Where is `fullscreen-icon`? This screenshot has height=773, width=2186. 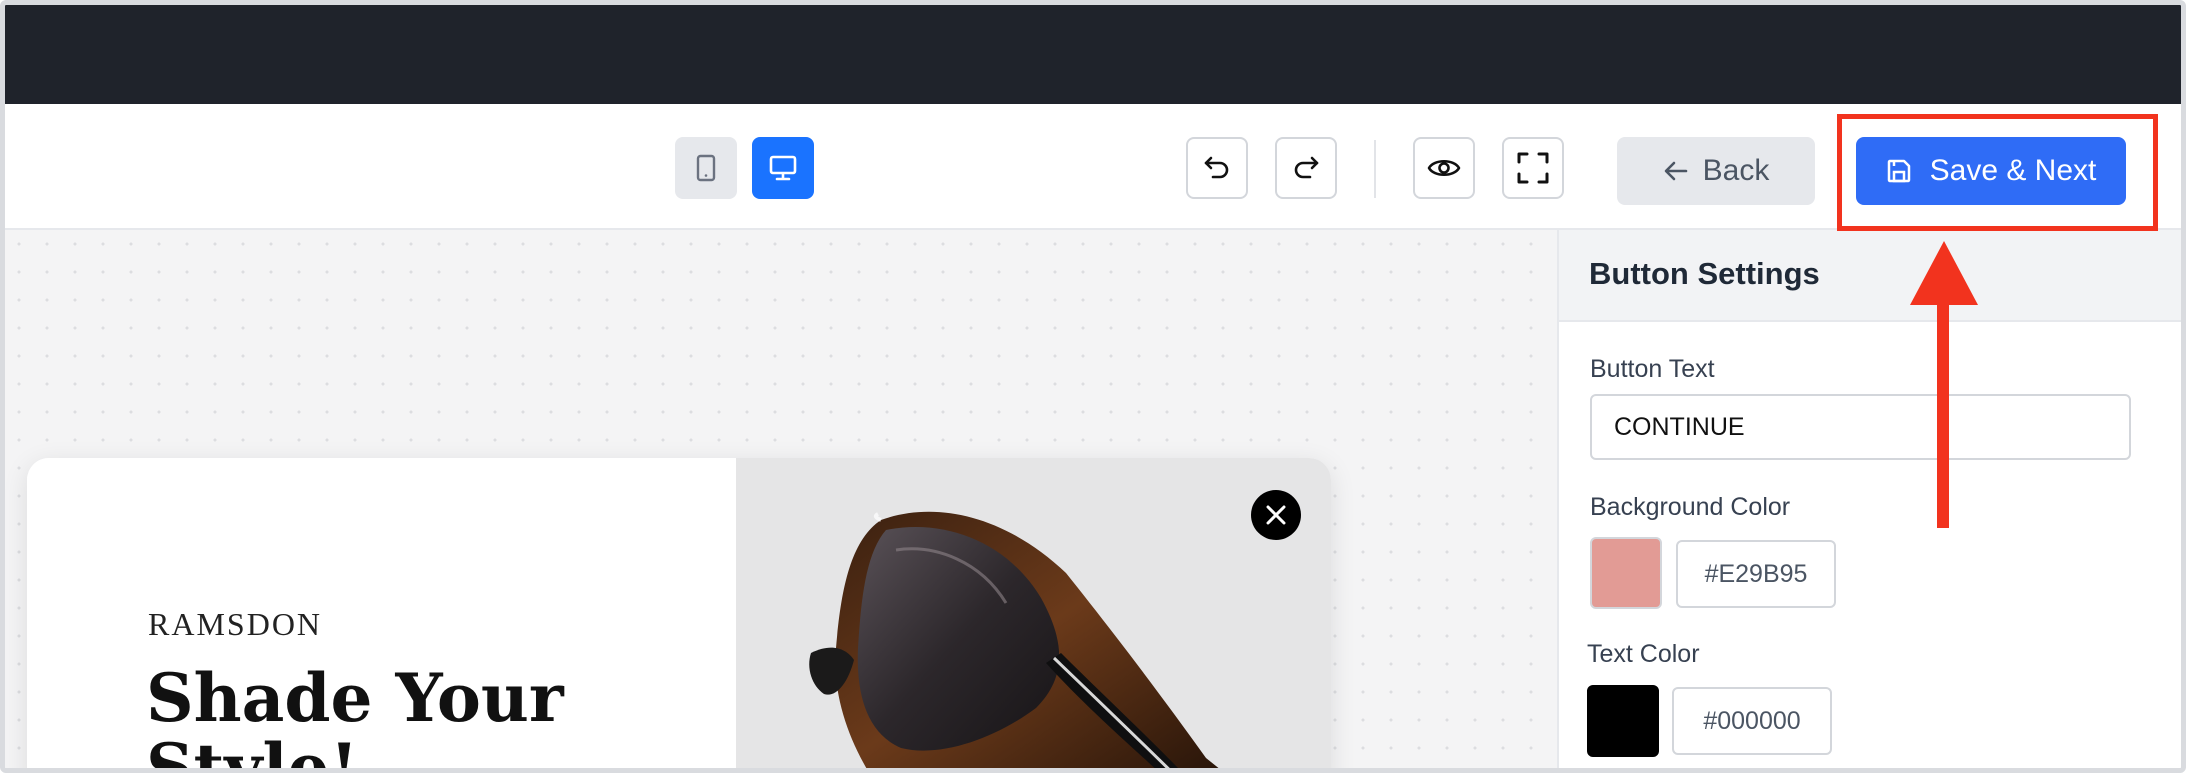 fullscreen-icon is located at coordinates (1533, 168).